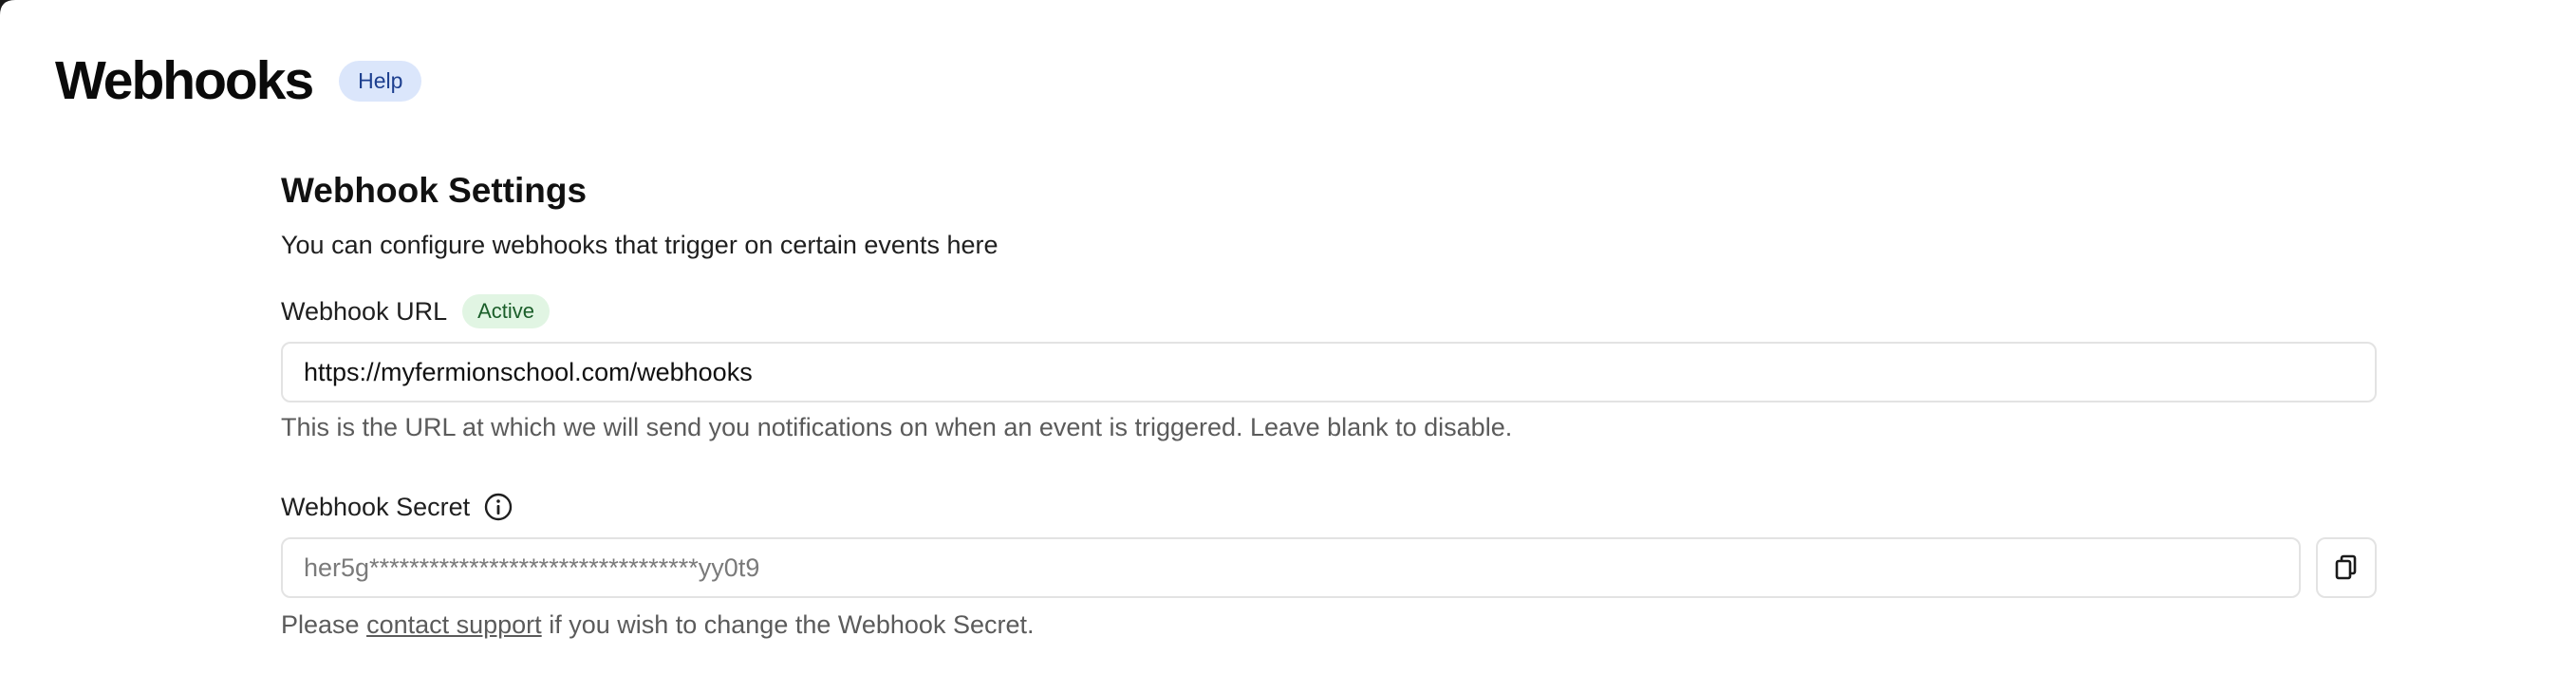  Describe the element at coordinates (1329, 372) in the screenshot. I see `webhook-url-input: https://myfermionschool.com/webhooks` at that location.